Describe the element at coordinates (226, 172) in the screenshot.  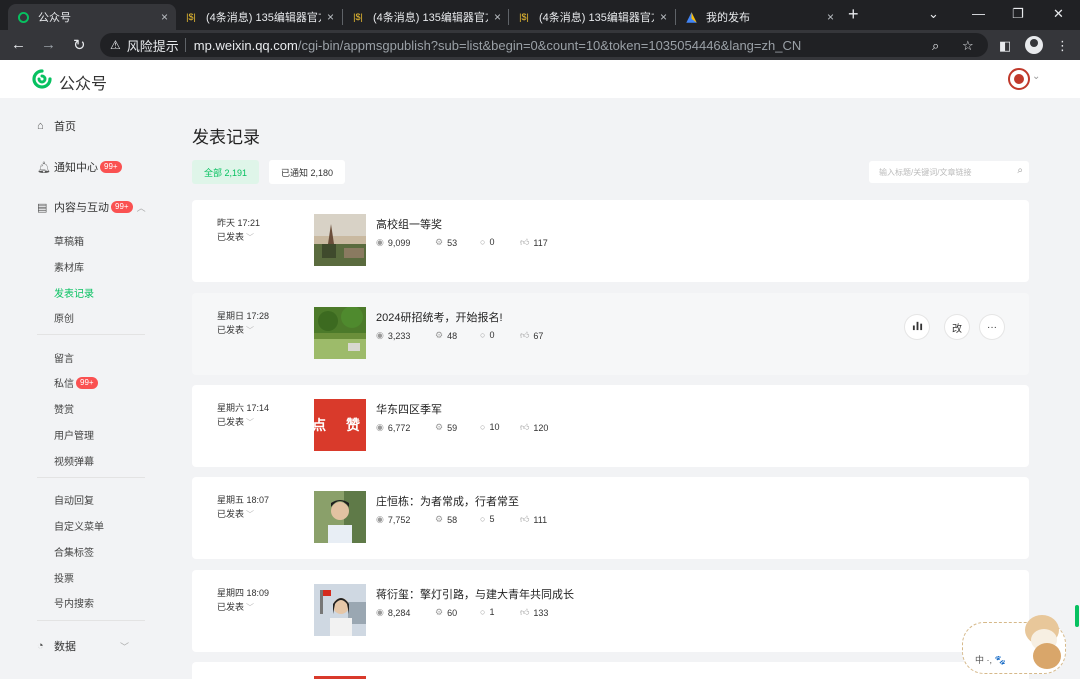
I see `filter-tab-all: 全部 2,191` at that location.